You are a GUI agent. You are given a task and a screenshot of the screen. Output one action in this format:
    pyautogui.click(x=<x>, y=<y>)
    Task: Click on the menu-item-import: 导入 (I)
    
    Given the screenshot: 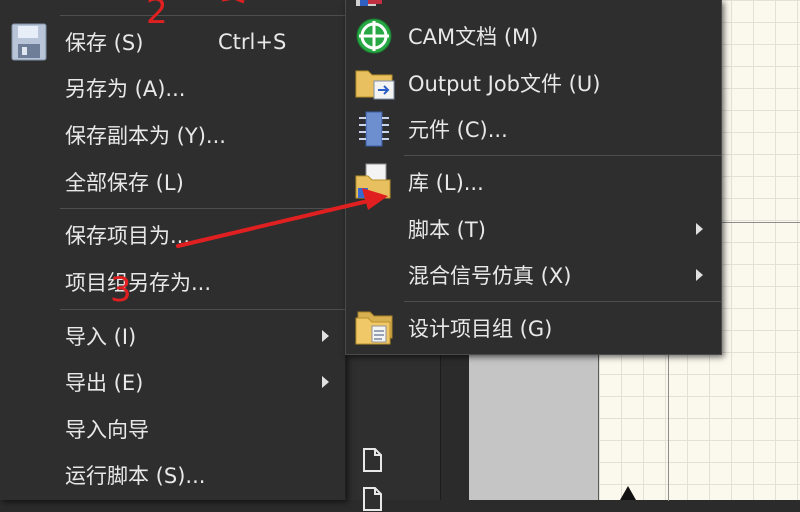 What is the action you would take?
    pyautogui.click(x=172, y=336)
    